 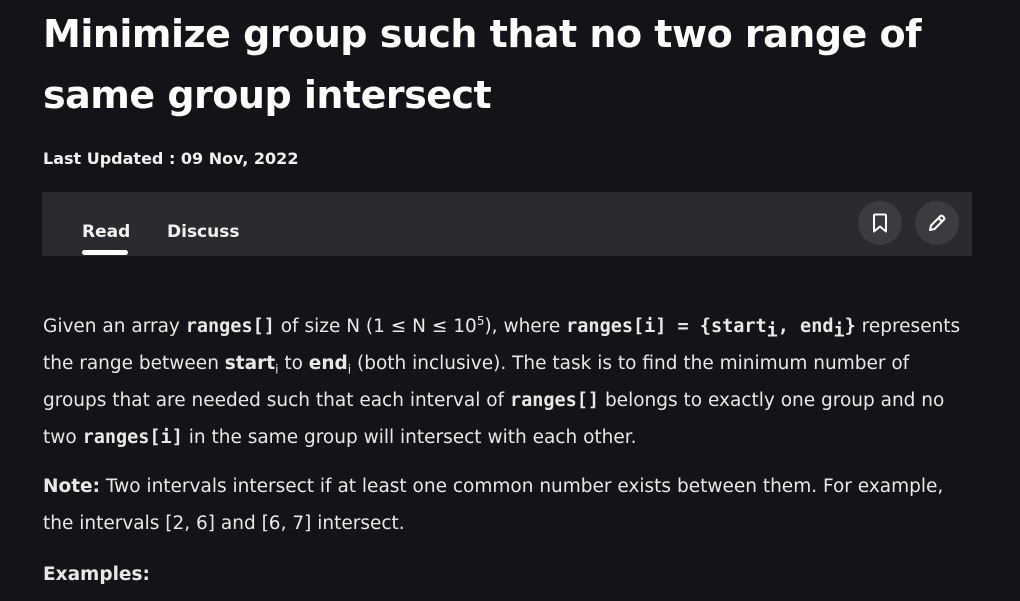 What do you see at coordinates (525, 326) in the screenshot?
I see `text-segment: ), where` at bounding box center [525, 326].